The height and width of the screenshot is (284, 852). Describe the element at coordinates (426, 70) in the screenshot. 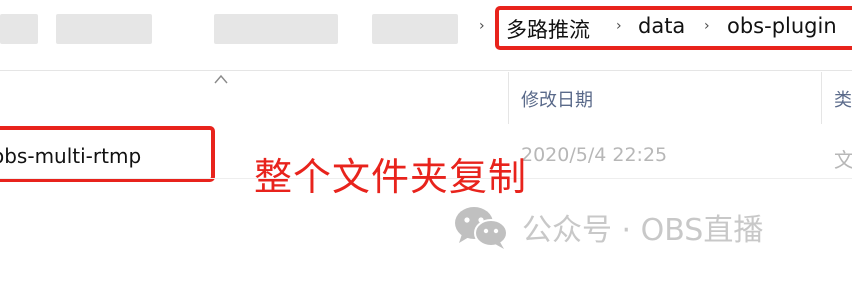

I see `divider` at that location.